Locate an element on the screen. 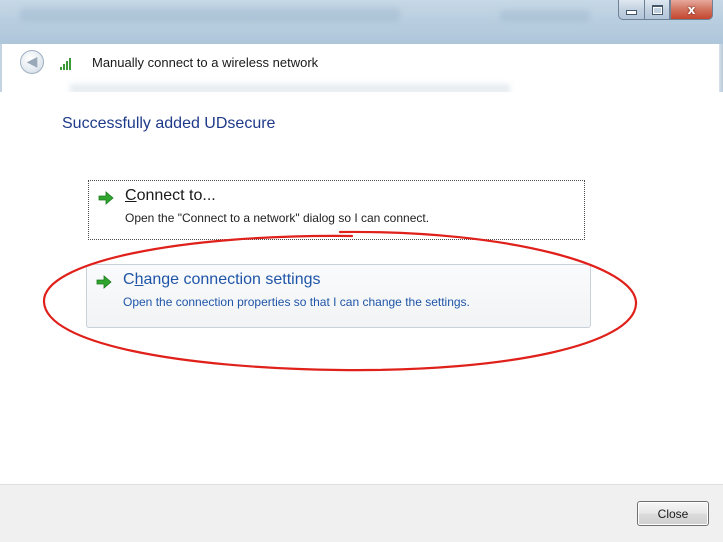 The image size is (723, 542). close-icon: x is located at coordinates (691, 9).